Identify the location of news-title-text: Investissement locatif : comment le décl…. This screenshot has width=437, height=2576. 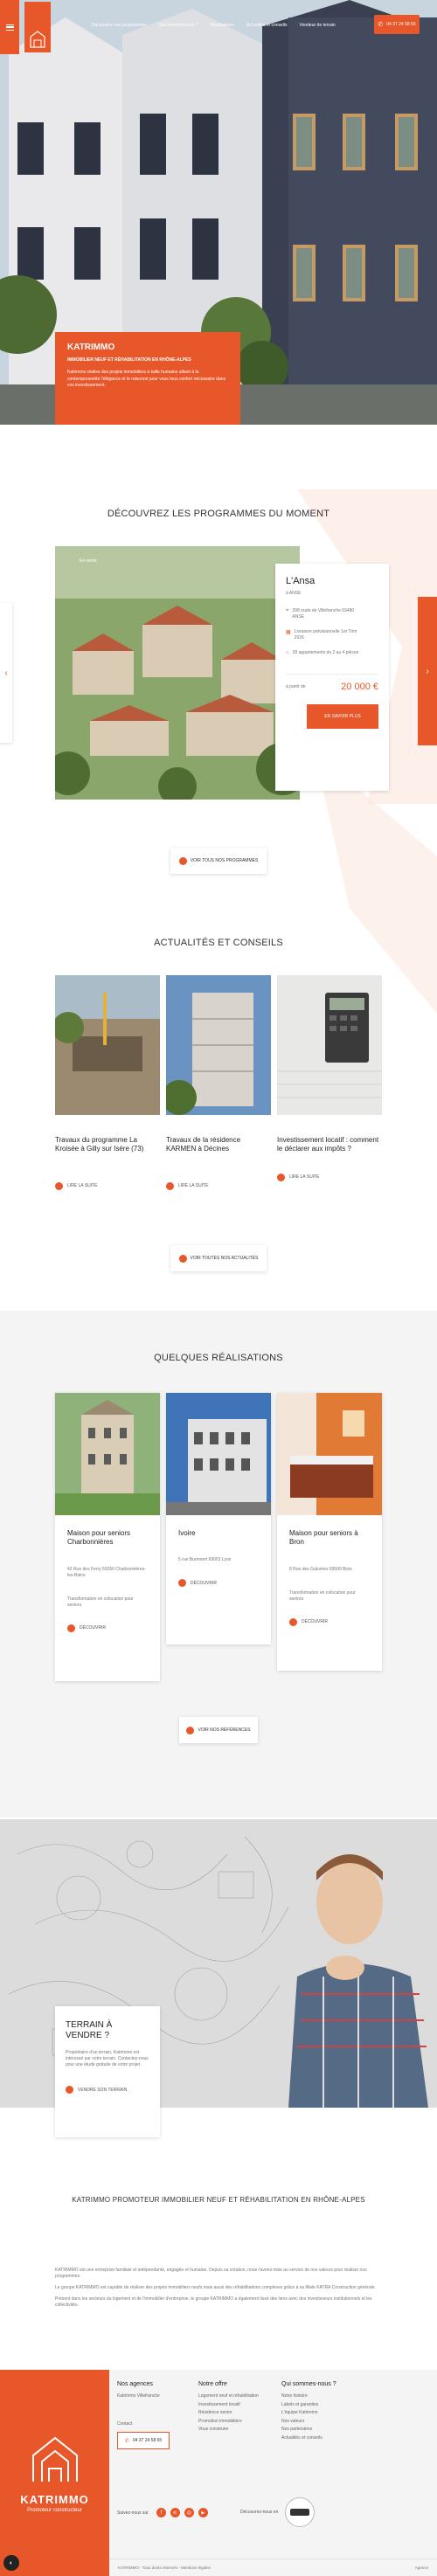
(328, 1144).